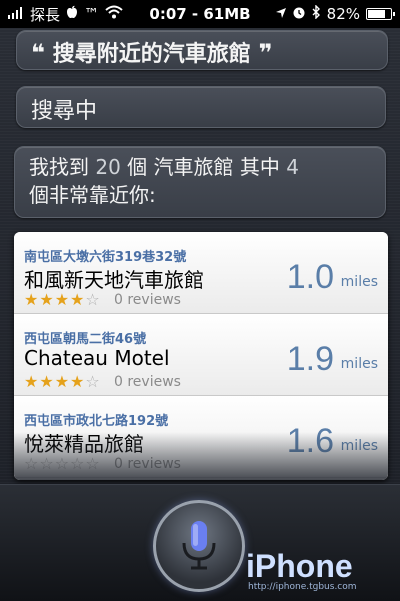 The image size is (400, 601). What do you see at coordinates (16, 14) in the screenshot?
I see `signal-icon` at bounding box center [16, 14].